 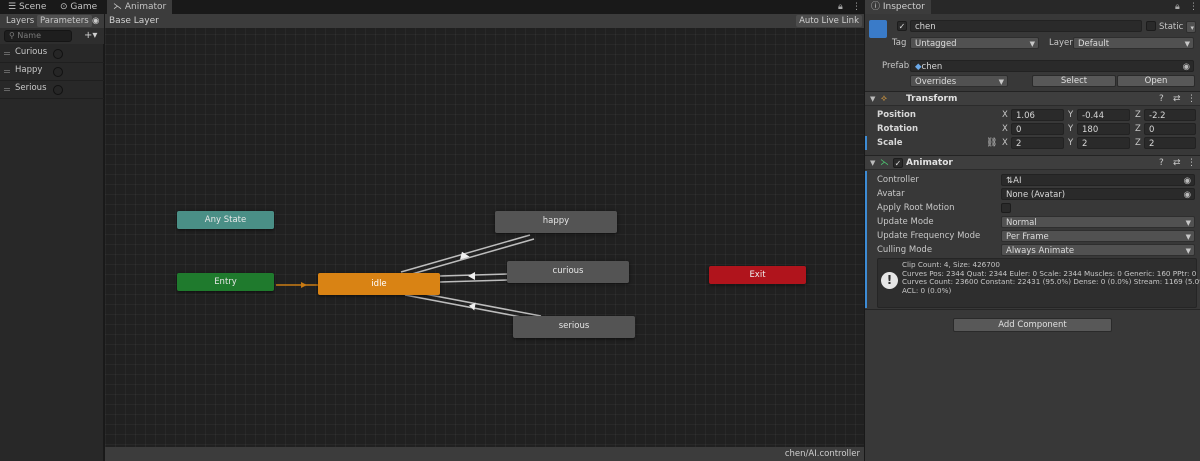 I want to click on animator-icon: ⋋, so click(x=119, y=7).